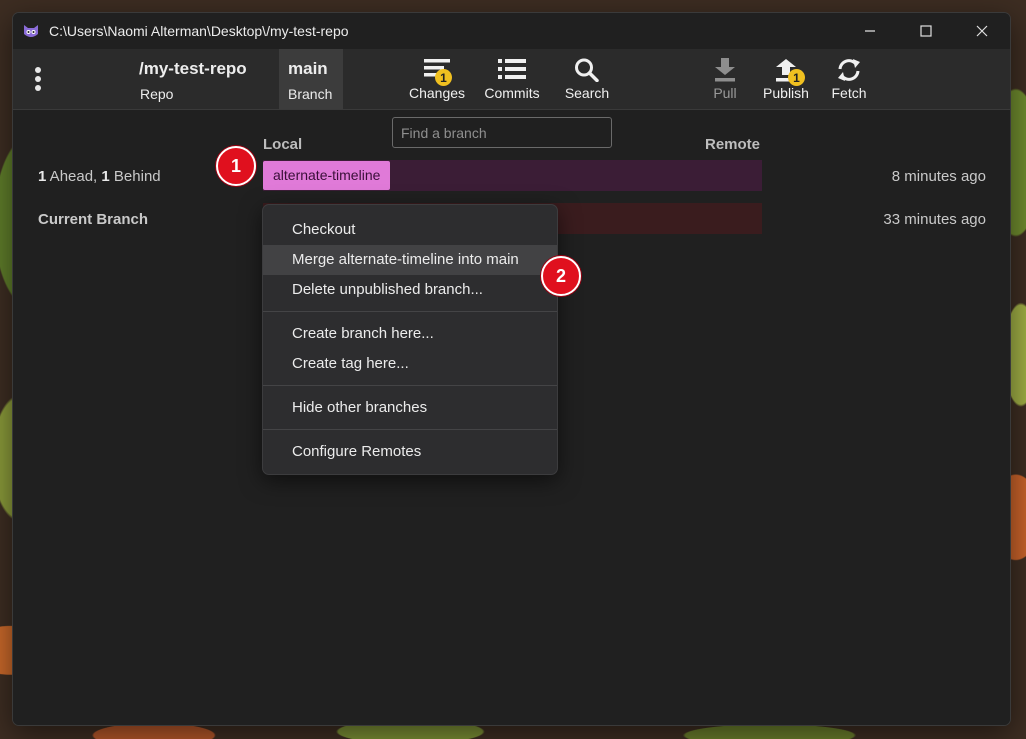 The width and height of the screenshot is (1026, 739). What do you see at coordinates (327, 175) in the screenshot?
I see `branch-chip-alternate-timeline: alternate-timeline` at bounding box center [327, 175].